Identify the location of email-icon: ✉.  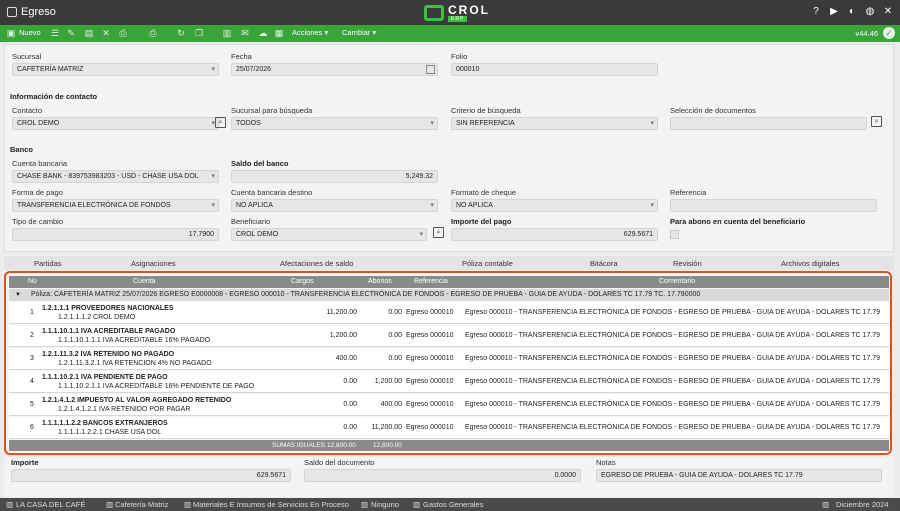
(245, 33).